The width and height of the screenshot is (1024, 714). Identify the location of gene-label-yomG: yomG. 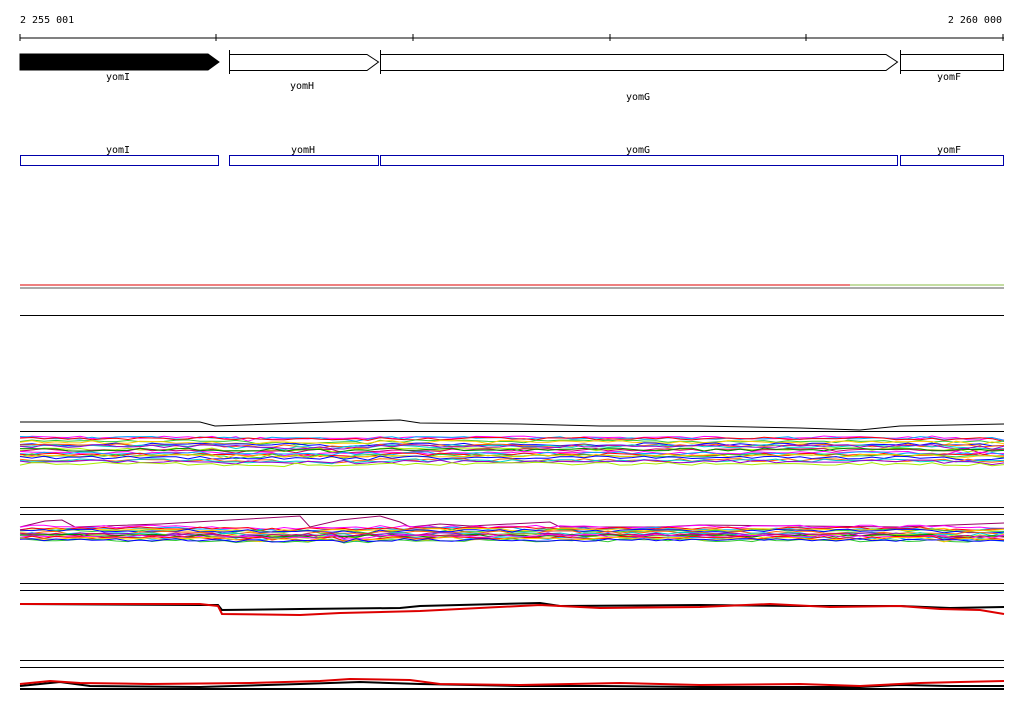
(638, 97).